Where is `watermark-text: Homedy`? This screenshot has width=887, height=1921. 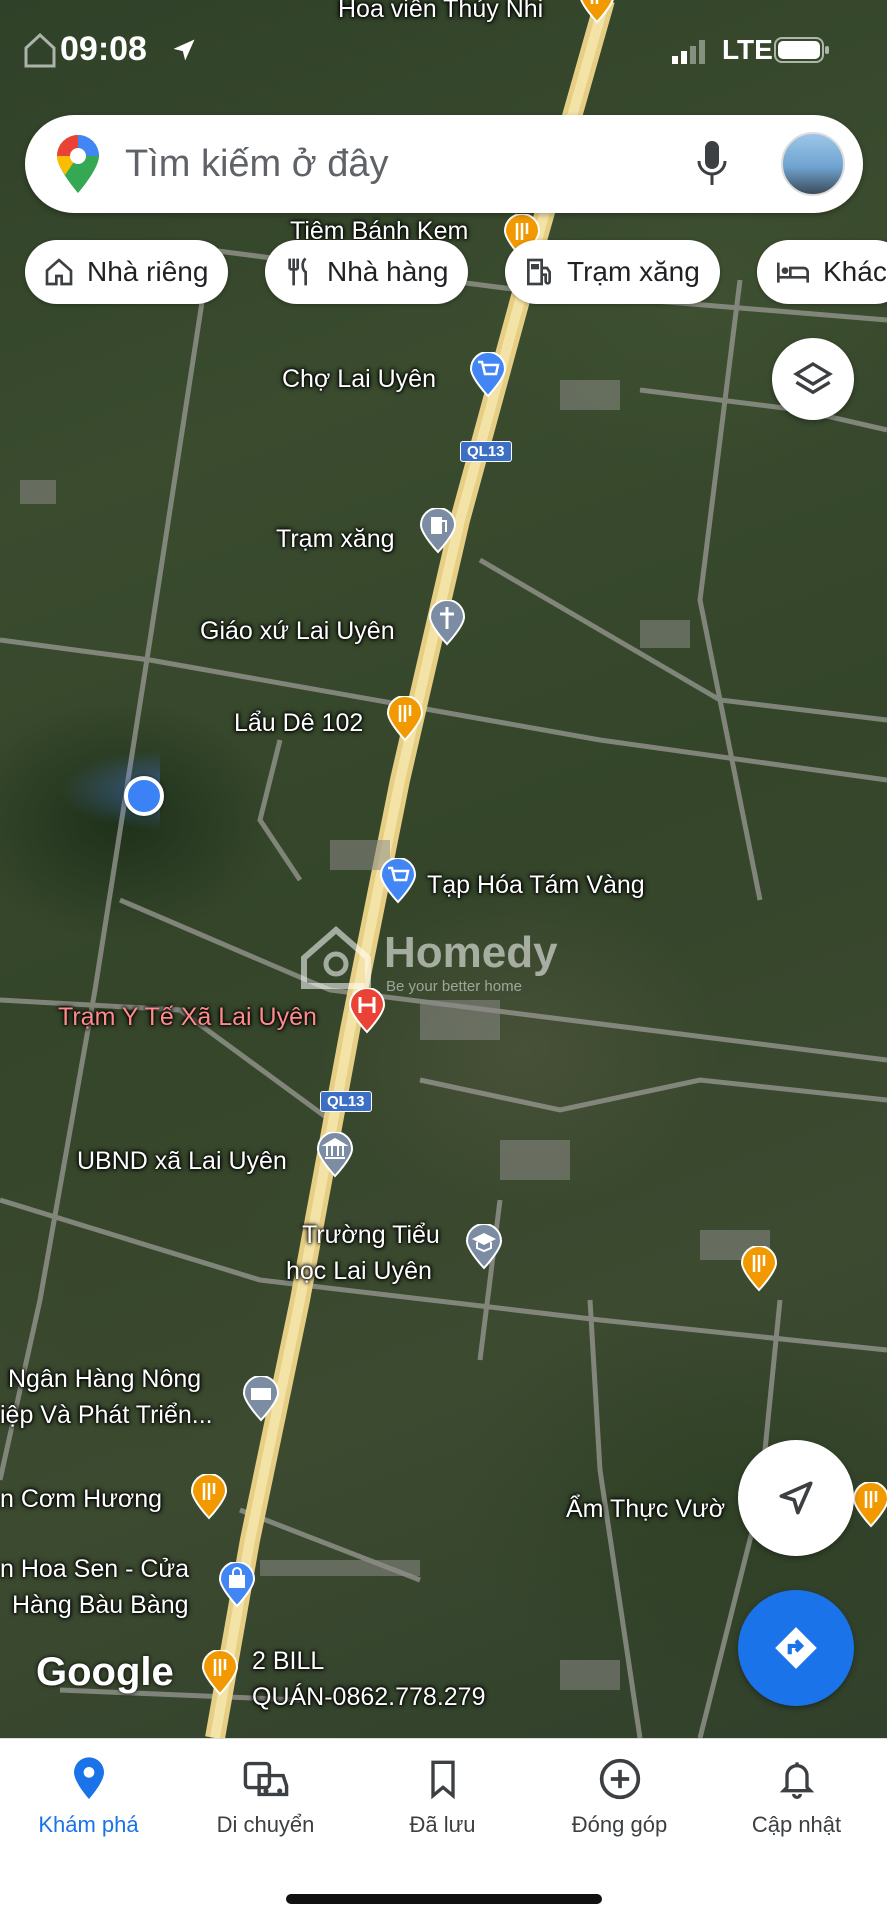
watermark-text: Homedy is located at coordinates (471, 952).